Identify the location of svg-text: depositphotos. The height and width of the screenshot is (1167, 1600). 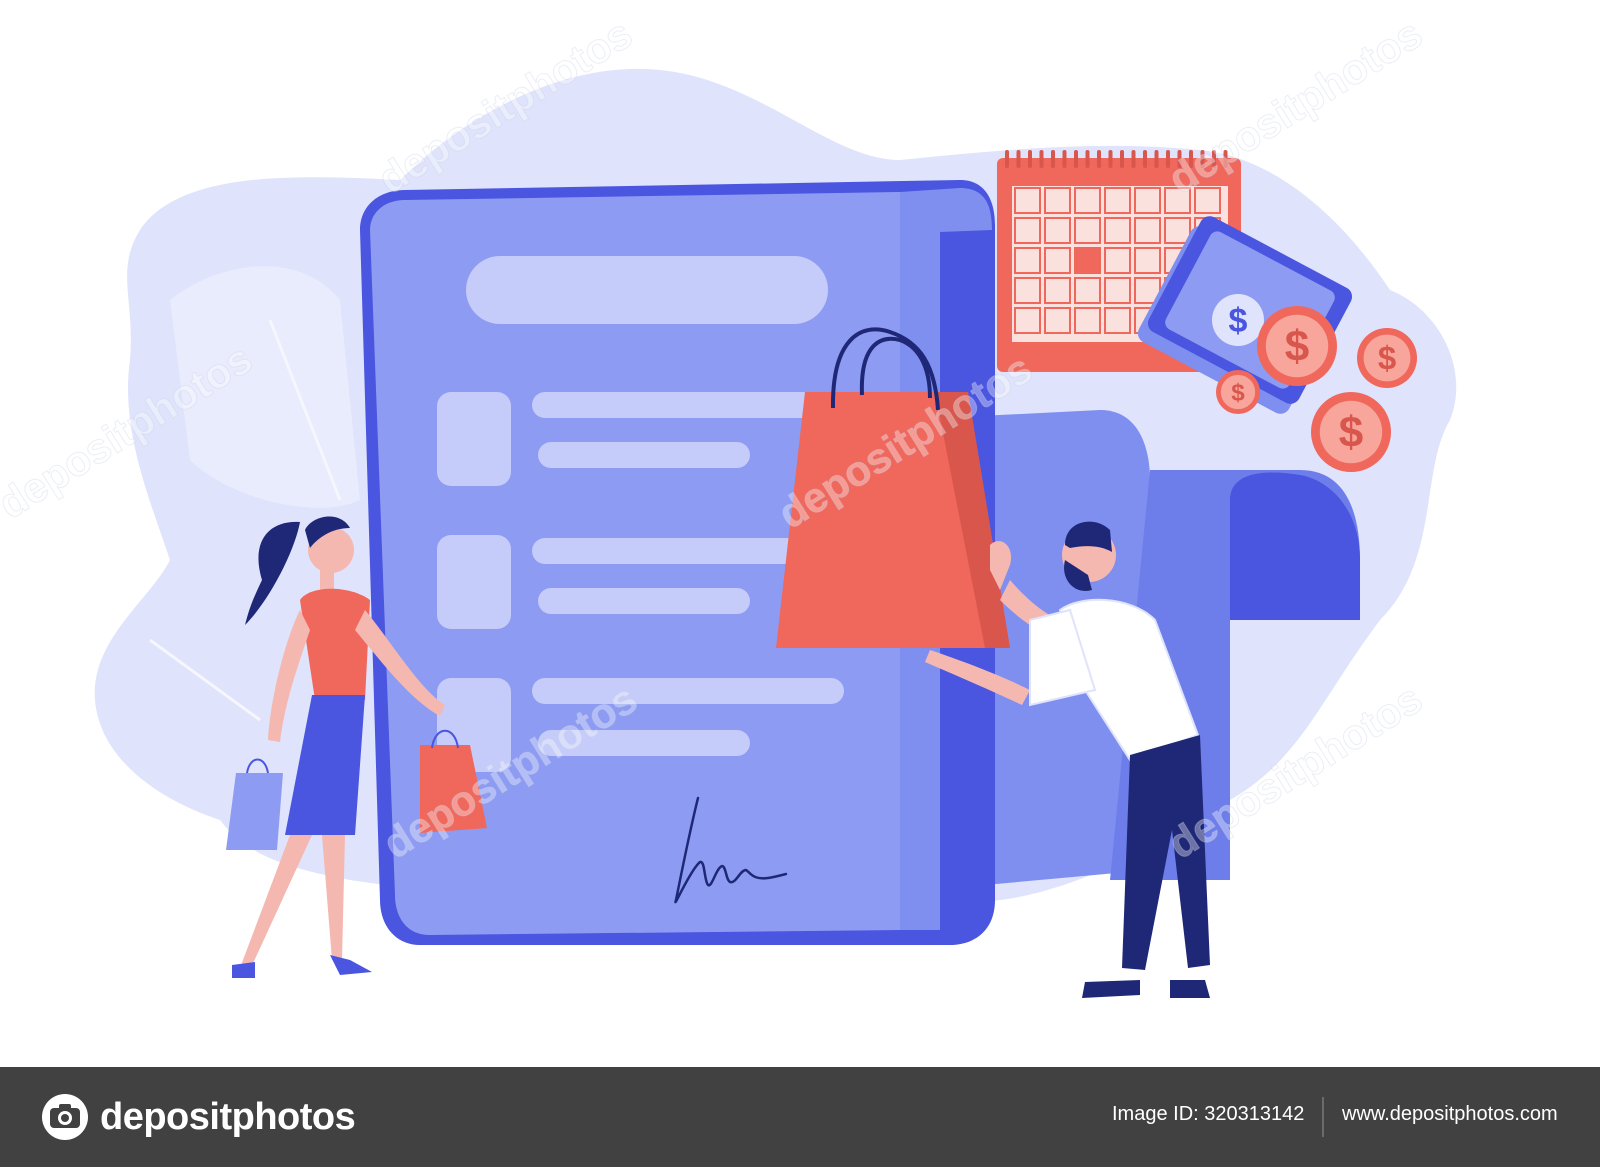
(1295, 105).